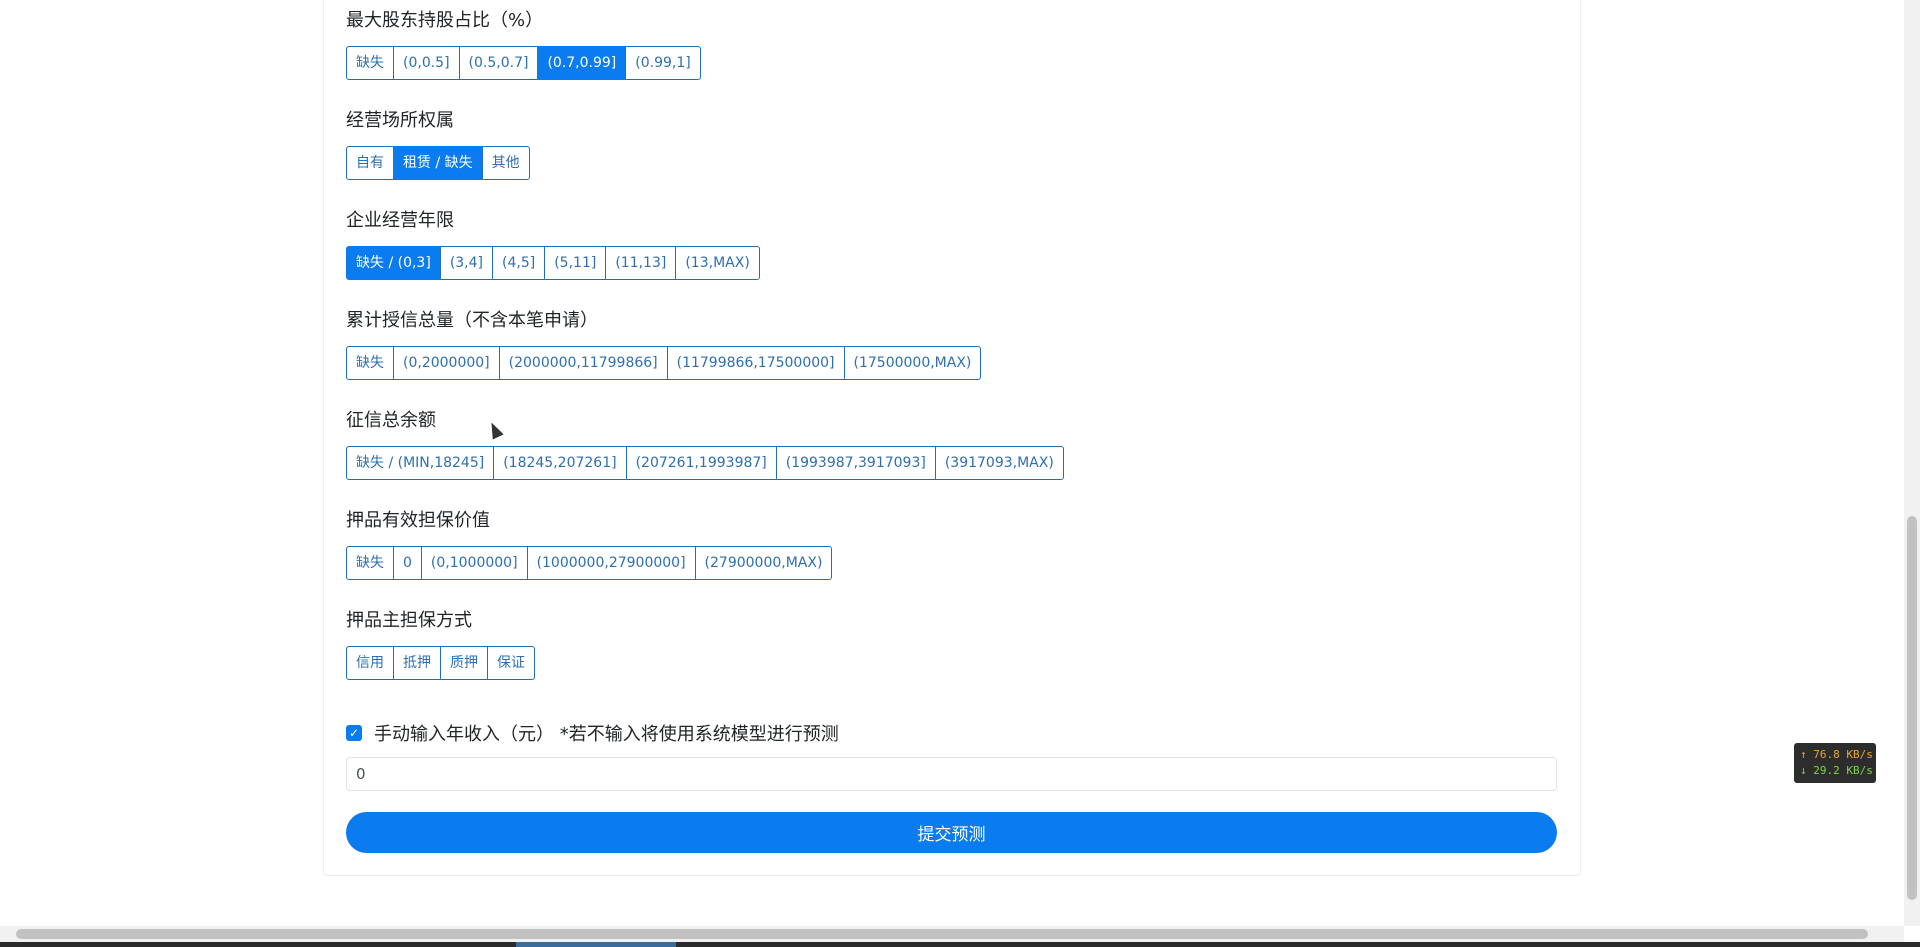  I want to click on option-button: 自有, so click(370, 163).